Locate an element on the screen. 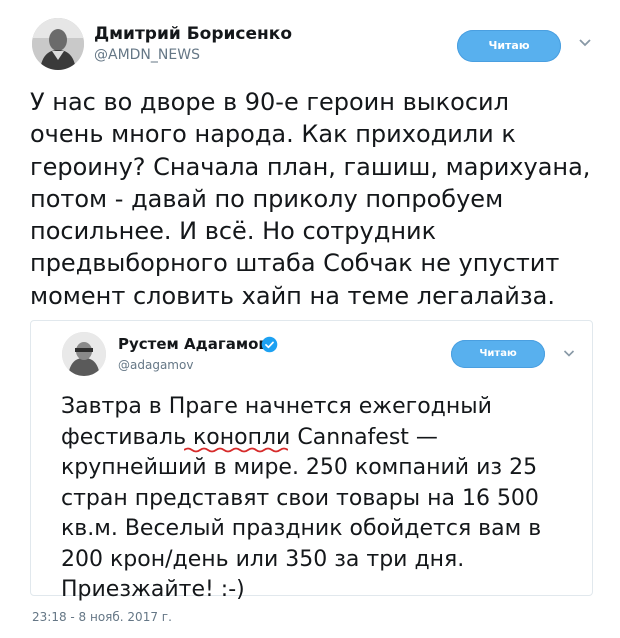  author-avatar is located at coordinates (58, 44).